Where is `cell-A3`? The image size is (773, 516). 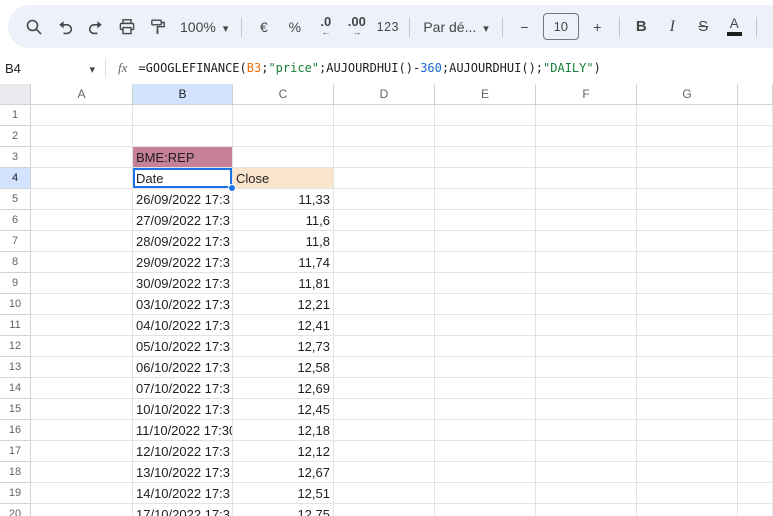 cell-A3 is located at coordinates (82, 157).